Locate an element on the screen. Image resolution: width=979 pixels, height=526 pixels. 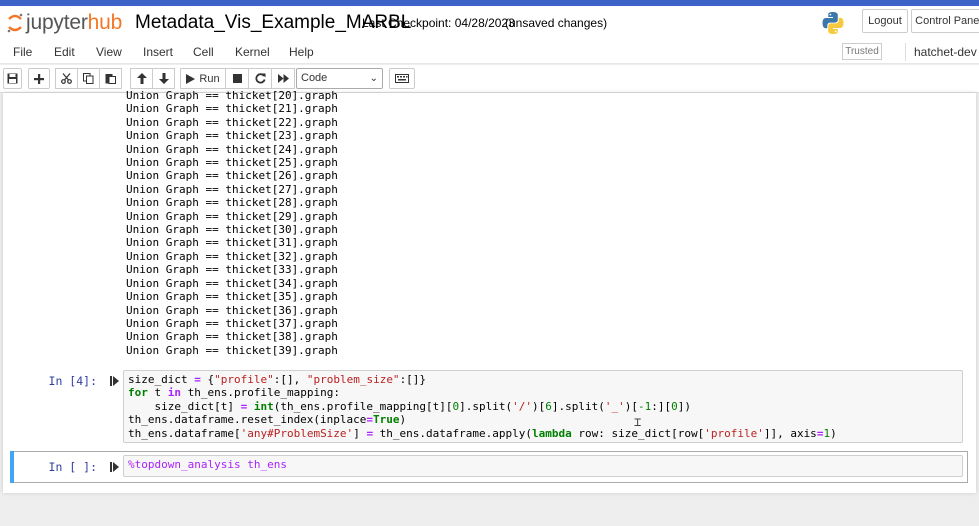
output-line: Union Graph == thicket[27].graph is located at coordinates (232, 189).